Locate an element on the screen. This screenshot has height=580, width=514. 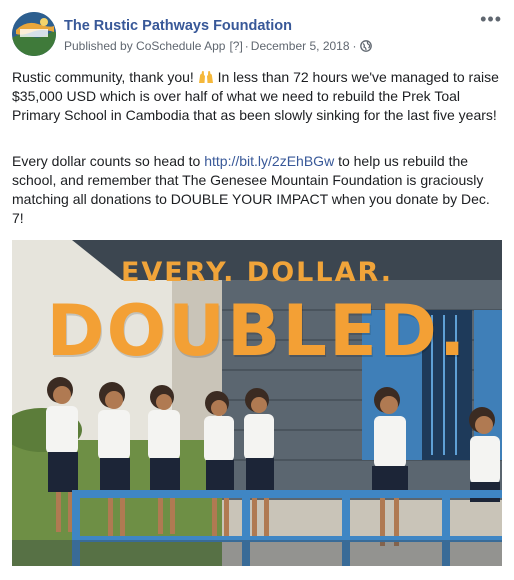
image-headline-top: EVERY. DOLLAR. is located at coordinates (257, 272).